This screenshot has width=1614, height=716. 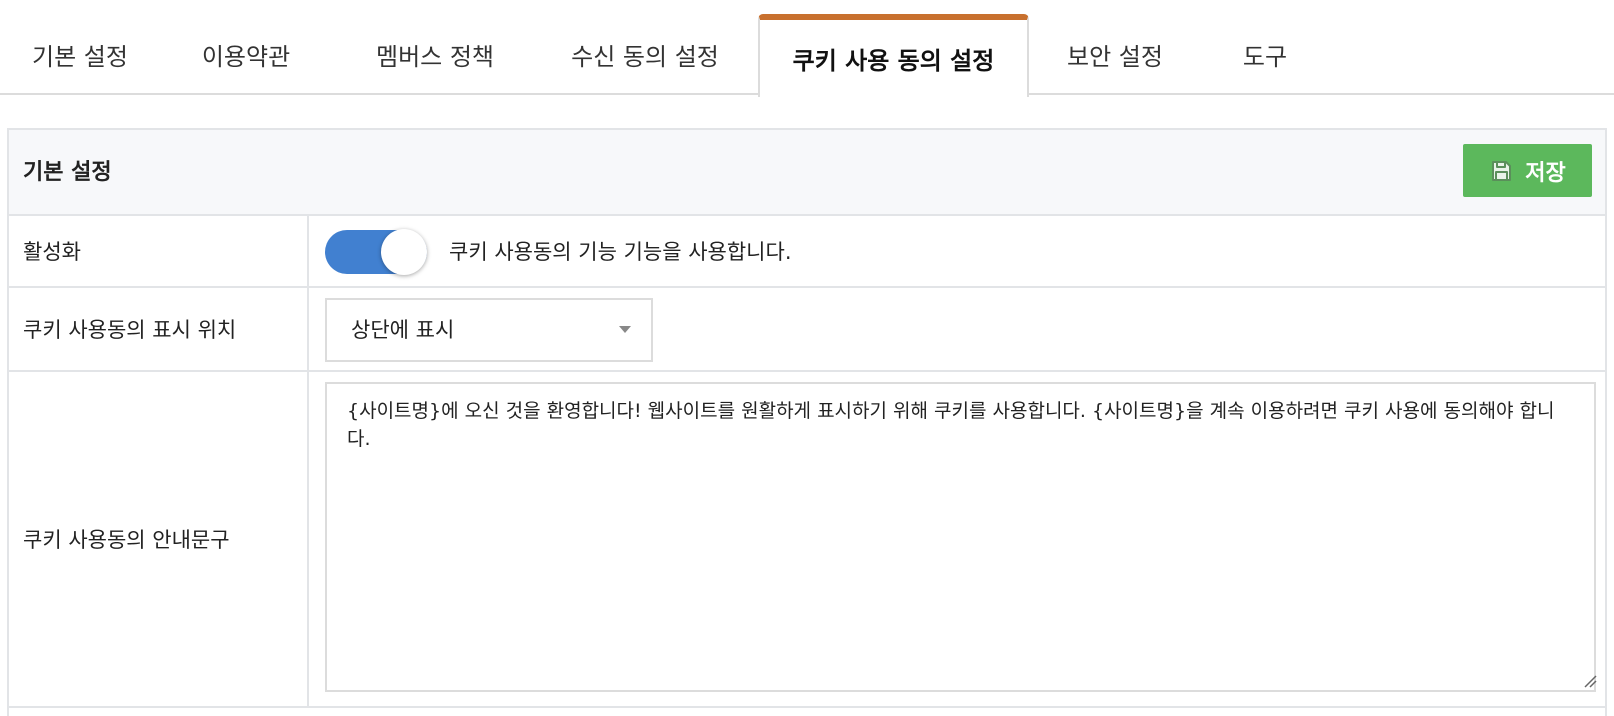 I want to click on tab-cookie-consent-settings: 쿠키 사용 동의 설정, so click(x=893, y=55).